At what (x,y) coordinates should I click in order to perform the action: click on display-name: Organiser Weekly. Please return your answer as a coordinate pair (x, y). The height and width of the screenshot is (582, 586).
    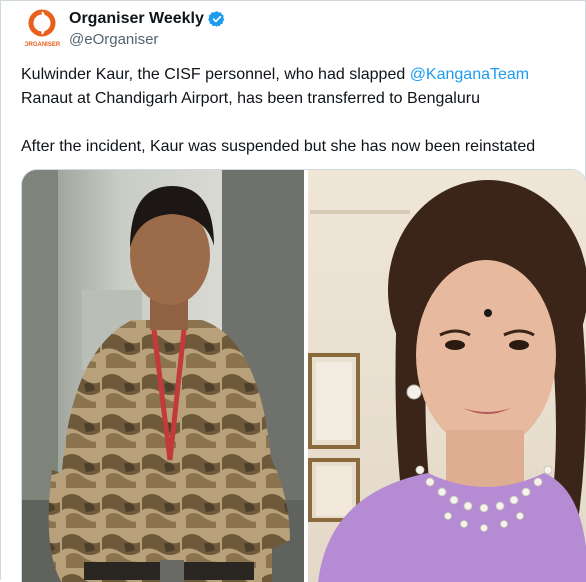
    Looking at the image, I should click on (136, 19).